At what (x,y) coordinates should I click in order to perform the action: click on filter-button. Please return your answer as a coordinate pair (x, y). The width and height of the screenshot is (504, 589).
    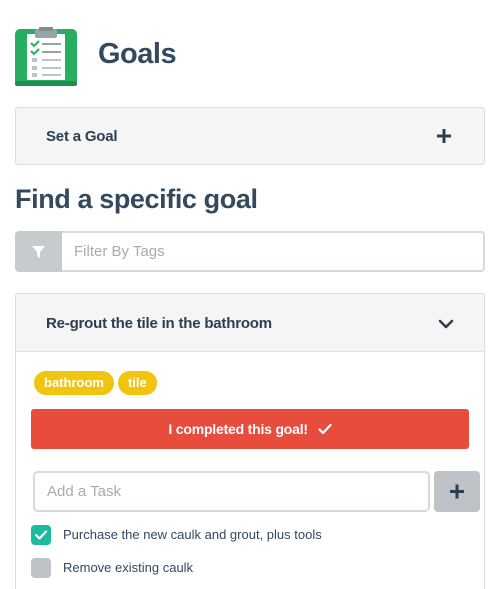
    Looking at the image, I should click on (38, 251).